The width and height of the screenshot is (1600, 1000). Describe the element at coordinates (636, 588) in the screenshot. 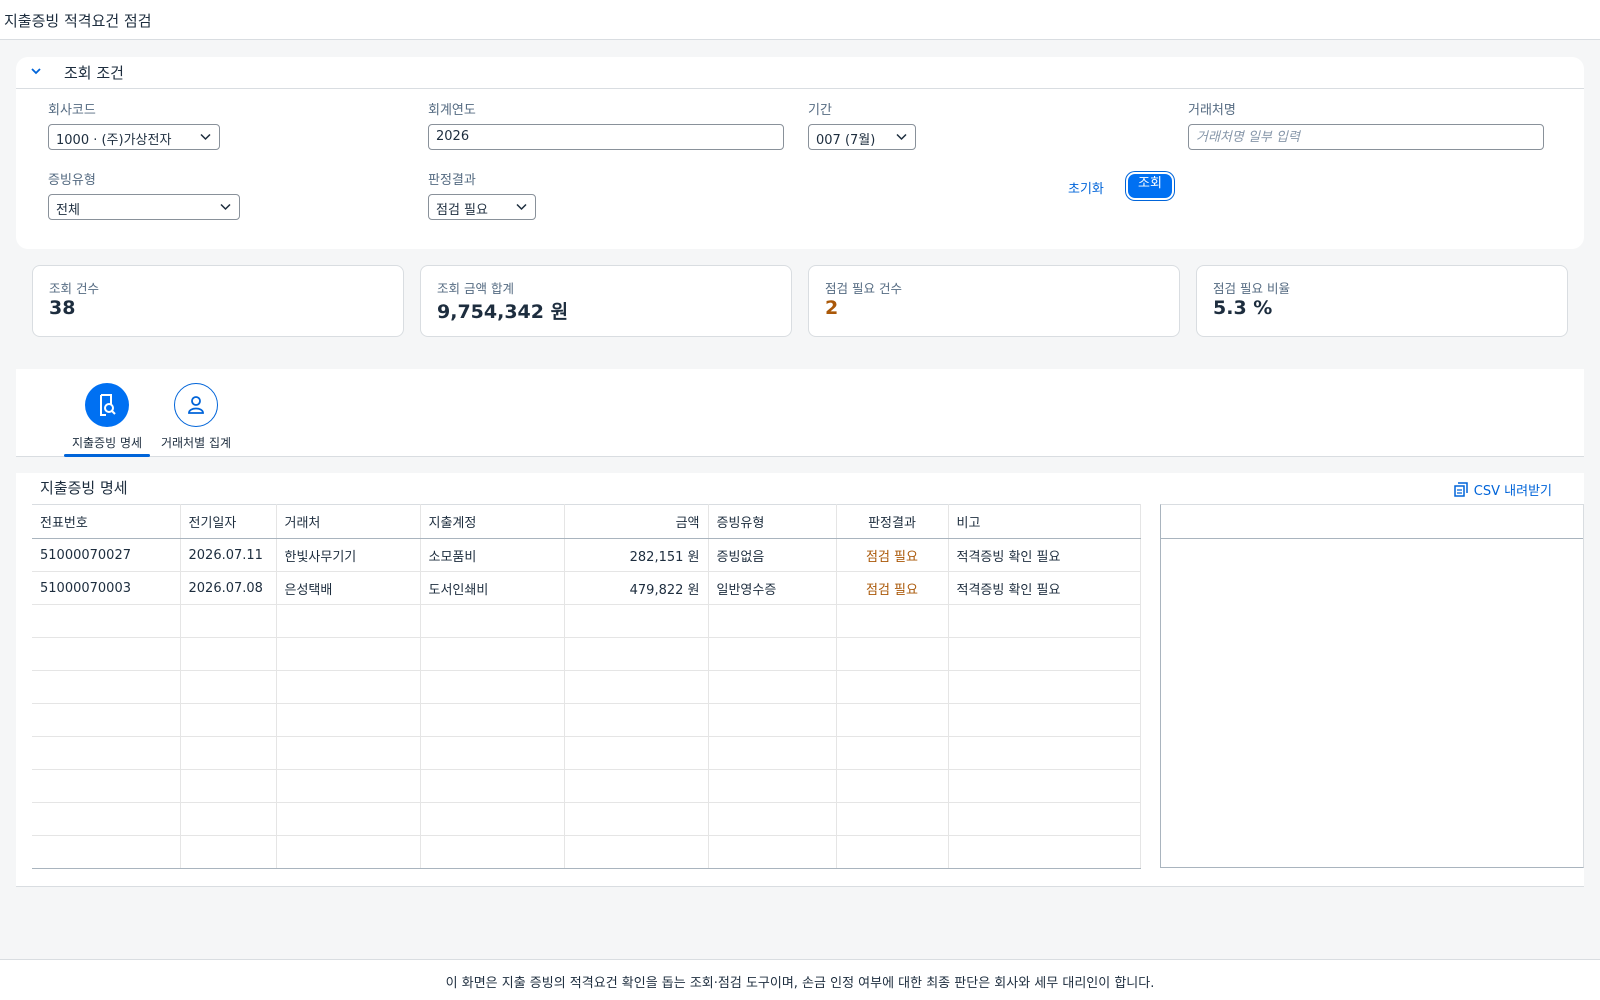

I see `table-cell: 479,822 원` at that location.